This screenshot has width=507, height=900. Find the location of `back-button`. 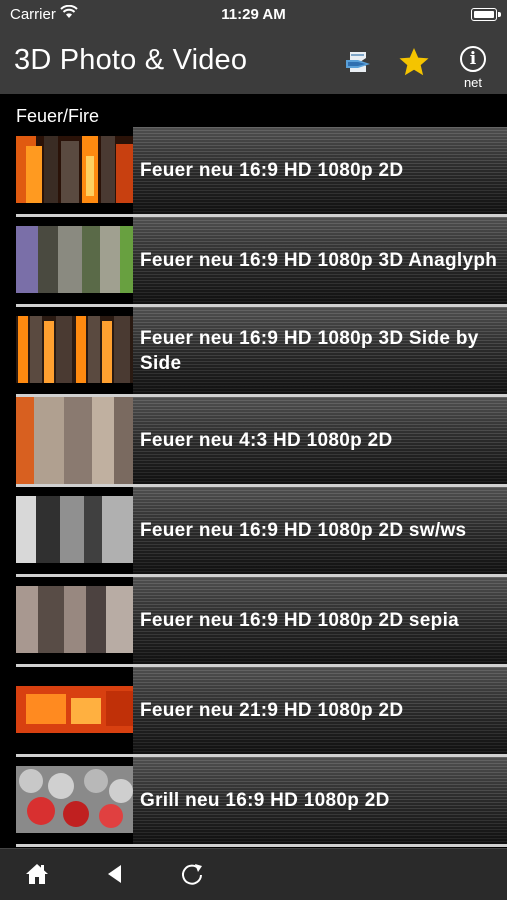

back-button is located at coordinates (116, 874).